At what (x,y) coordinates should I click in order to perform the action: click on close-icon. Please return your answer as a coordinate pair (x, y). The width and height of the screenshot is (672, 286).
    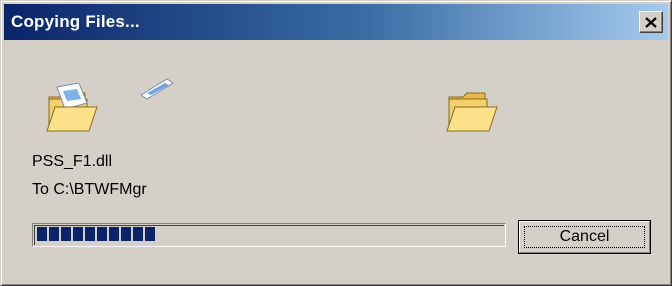
    Looking at the image, I should click on (651, 22).